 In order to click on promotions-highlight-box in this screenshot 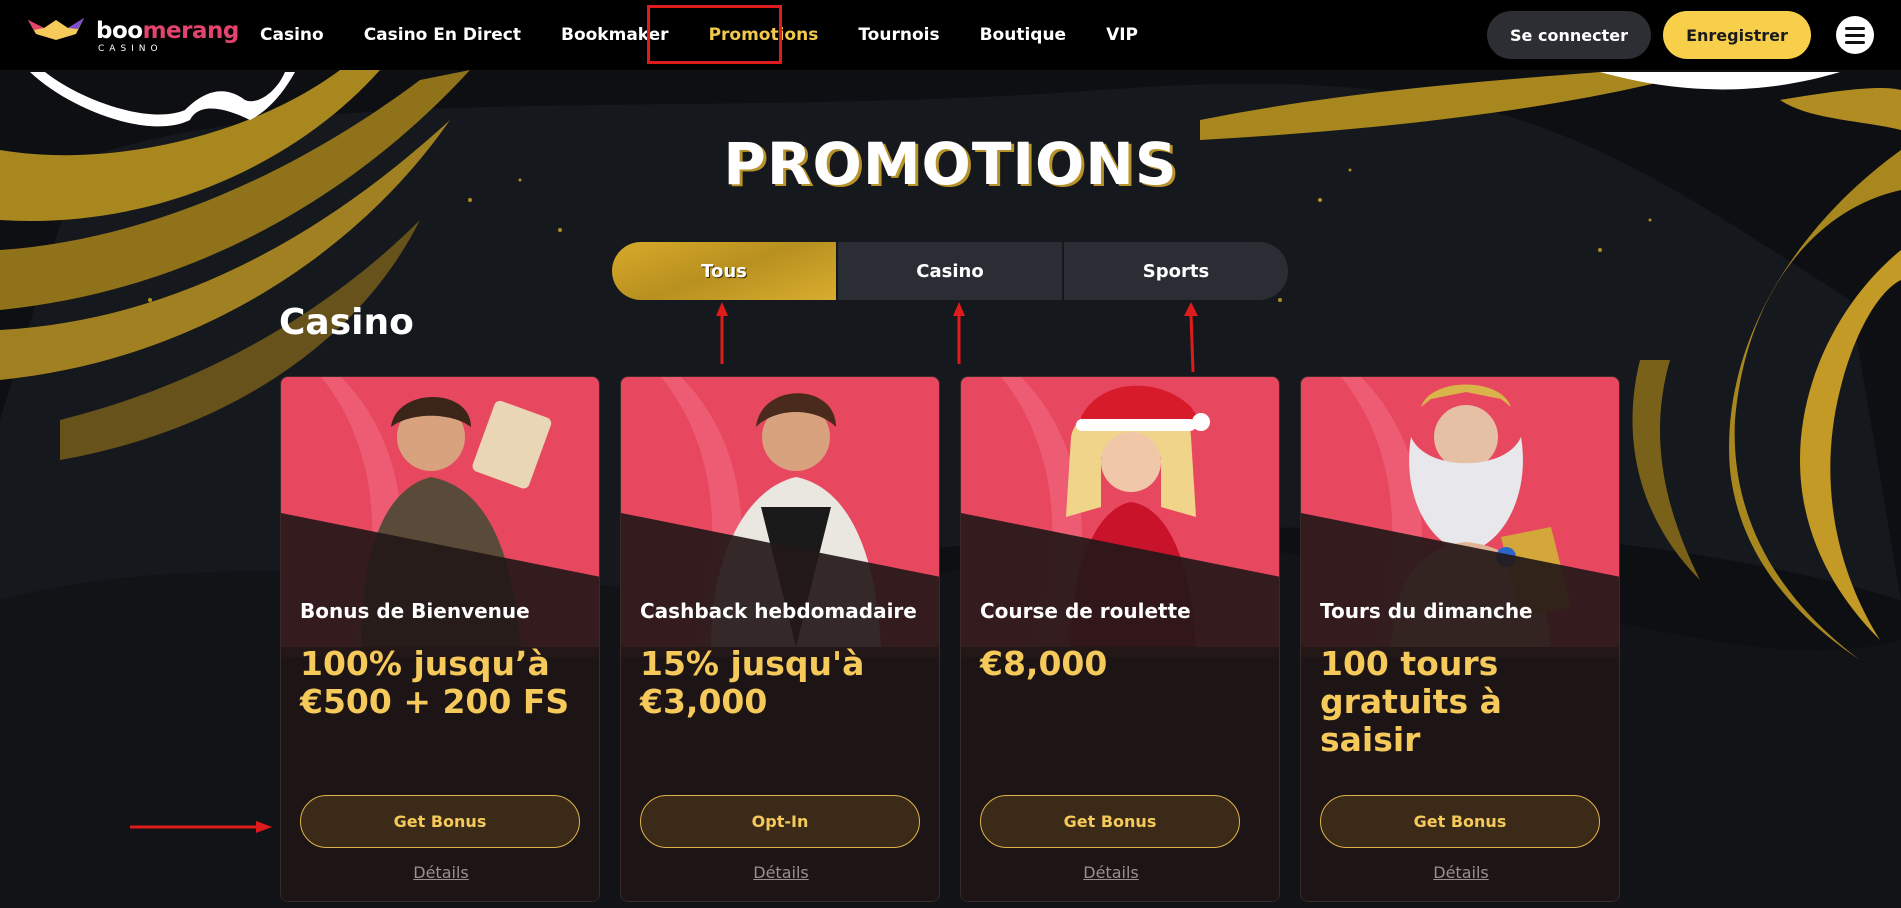, I will do `click(714, 34)`.